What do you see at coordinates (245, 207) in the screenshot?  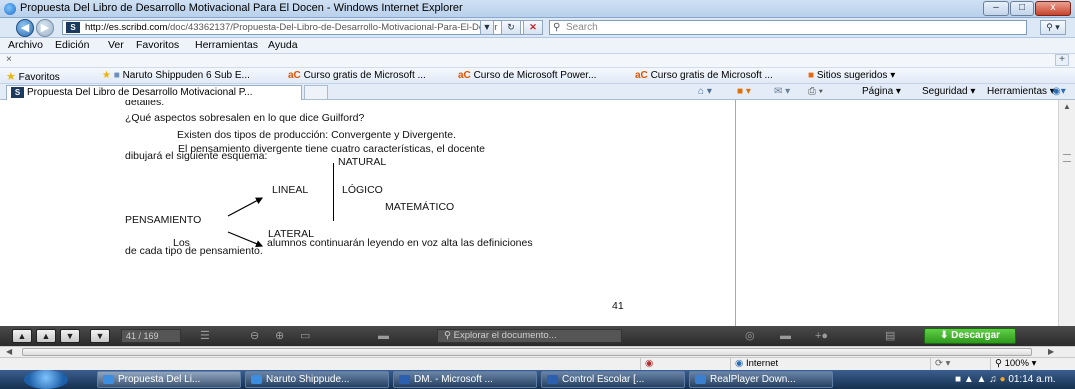 I see `arrow-to-lineal` at bounding box center [245, 207].